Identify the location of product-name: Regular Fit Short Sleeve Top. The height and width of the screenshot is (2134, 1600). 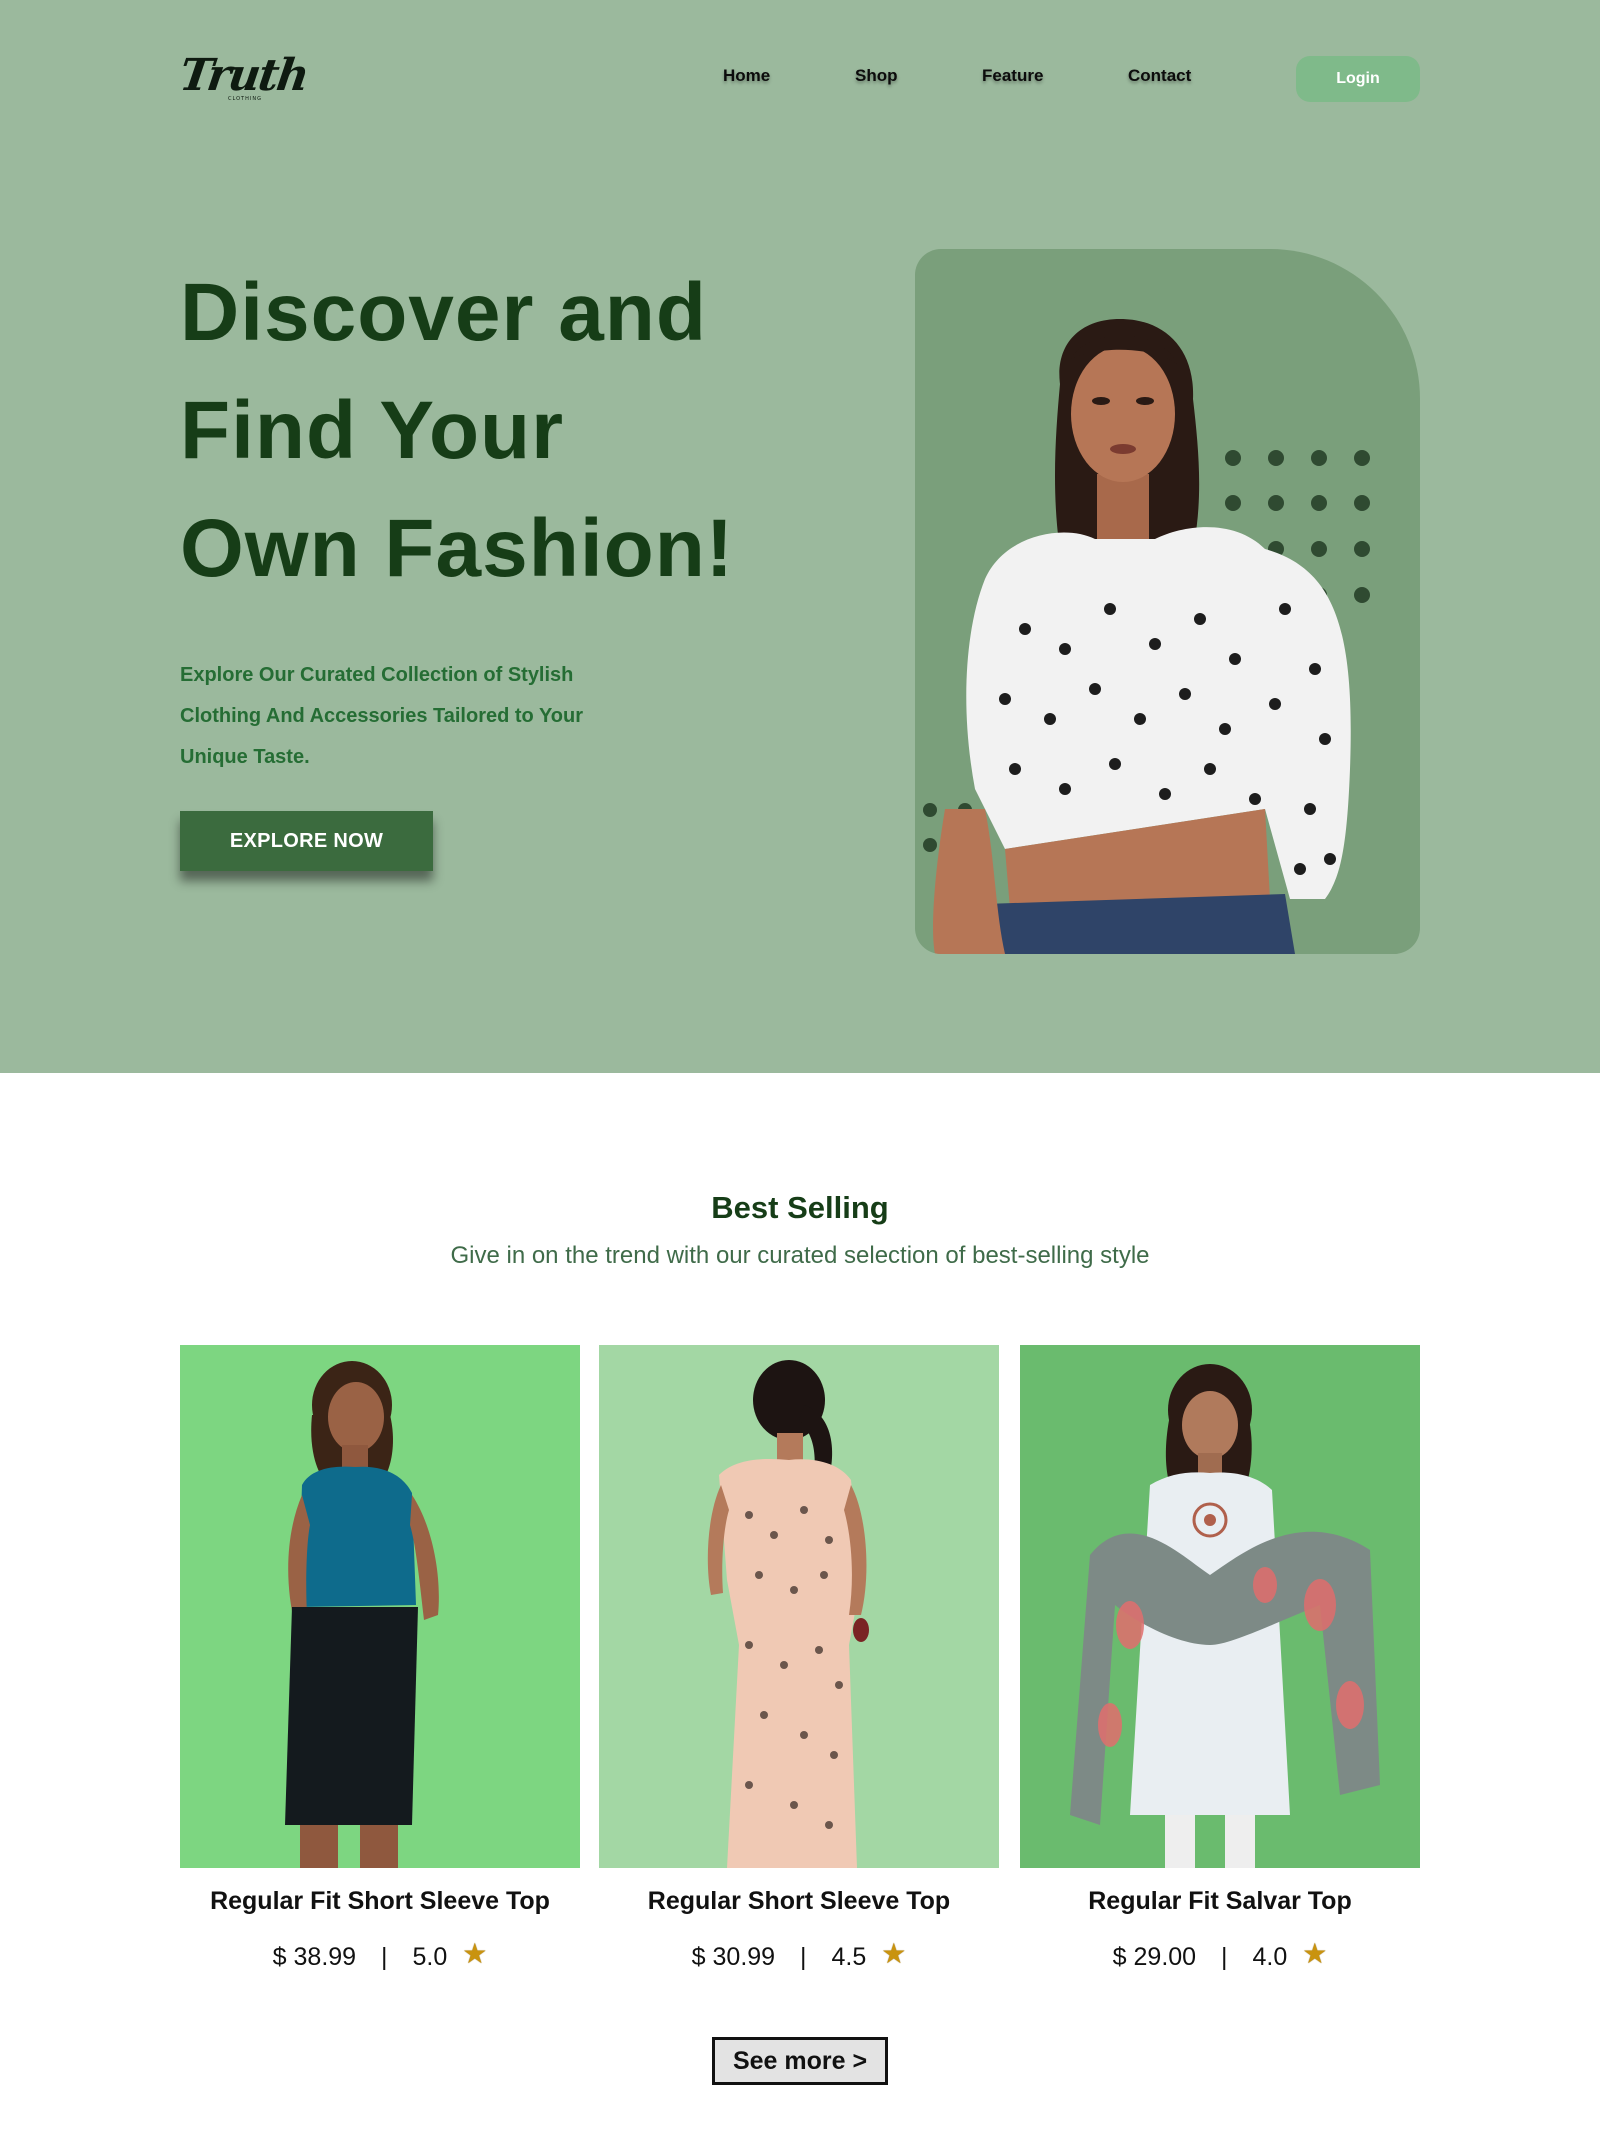
(380, 1901).